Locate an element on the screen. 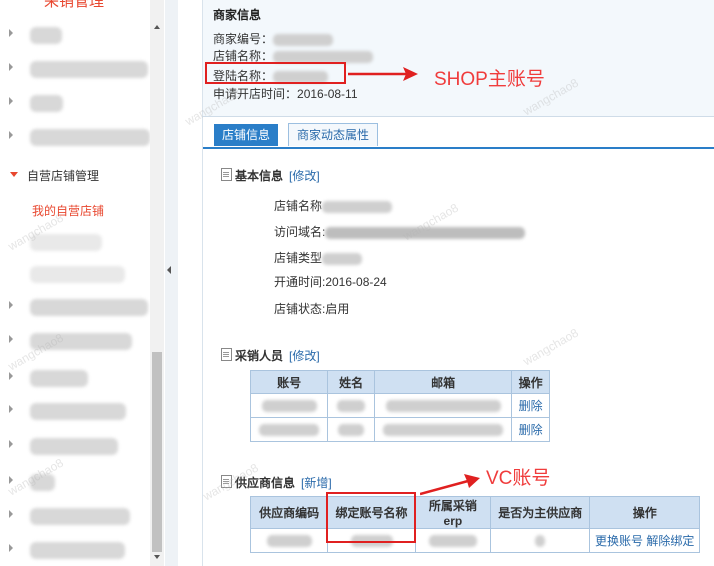  table-header-row: 供应商编码 绑定账号名称 所属采销erp 是否为主供应商 操作 is located at coordinates (474, 512).